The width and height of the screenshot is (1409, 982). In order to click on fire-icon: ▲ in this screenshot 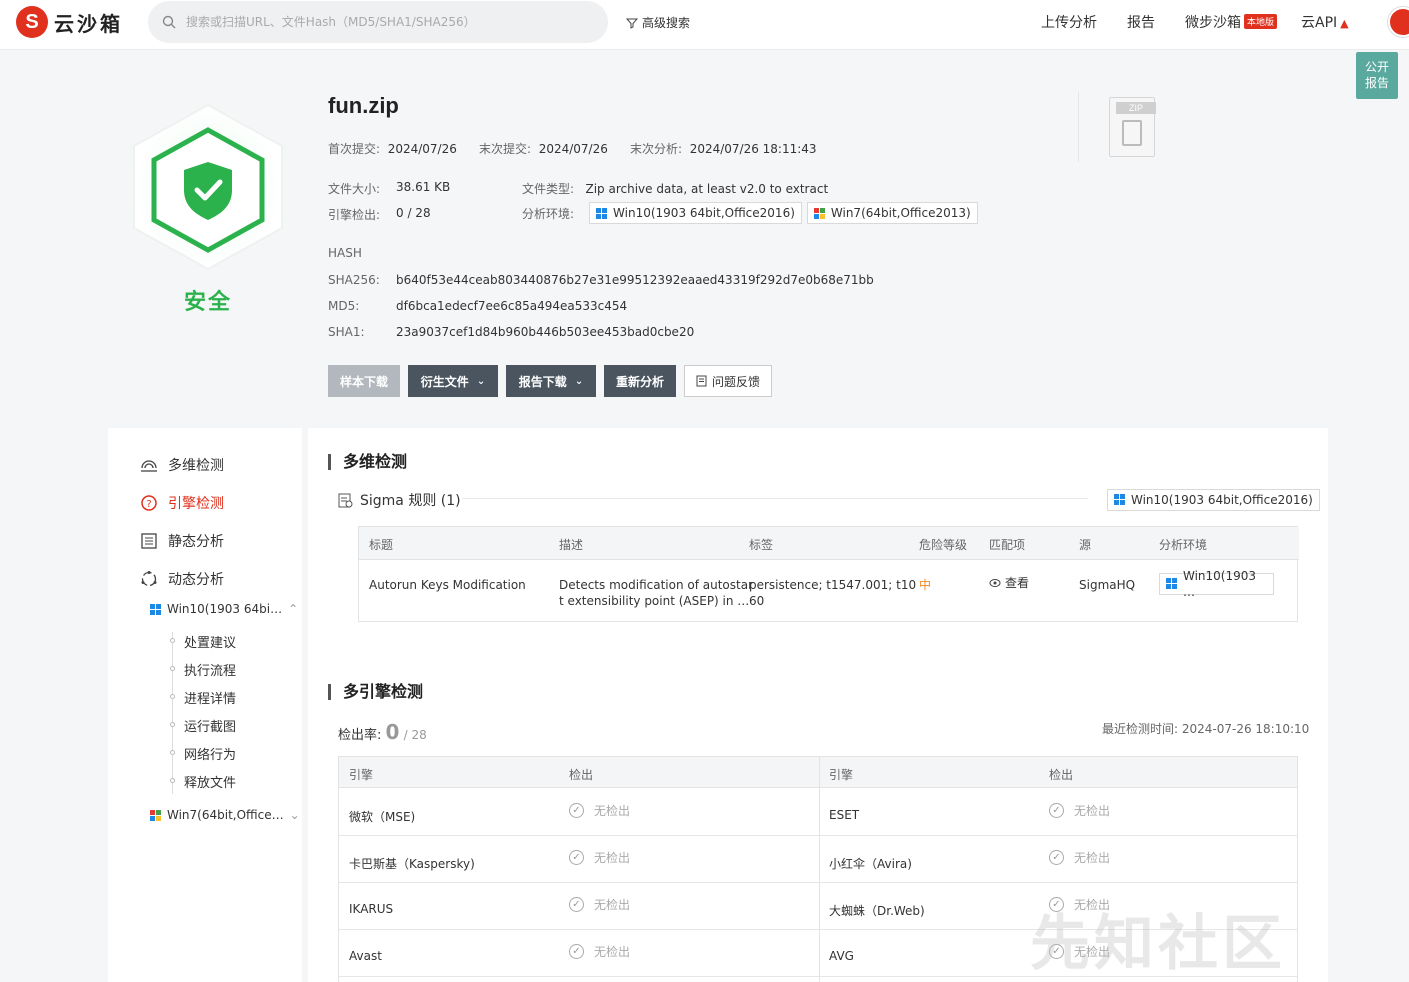, I will do `click(1344, 23)`.